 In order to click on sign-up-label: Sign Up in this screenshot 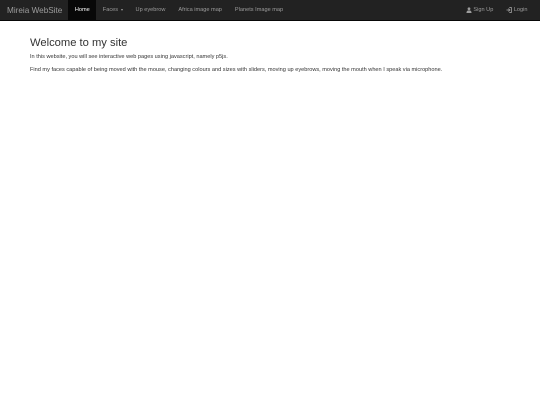, I will do `click(483, 10)`.